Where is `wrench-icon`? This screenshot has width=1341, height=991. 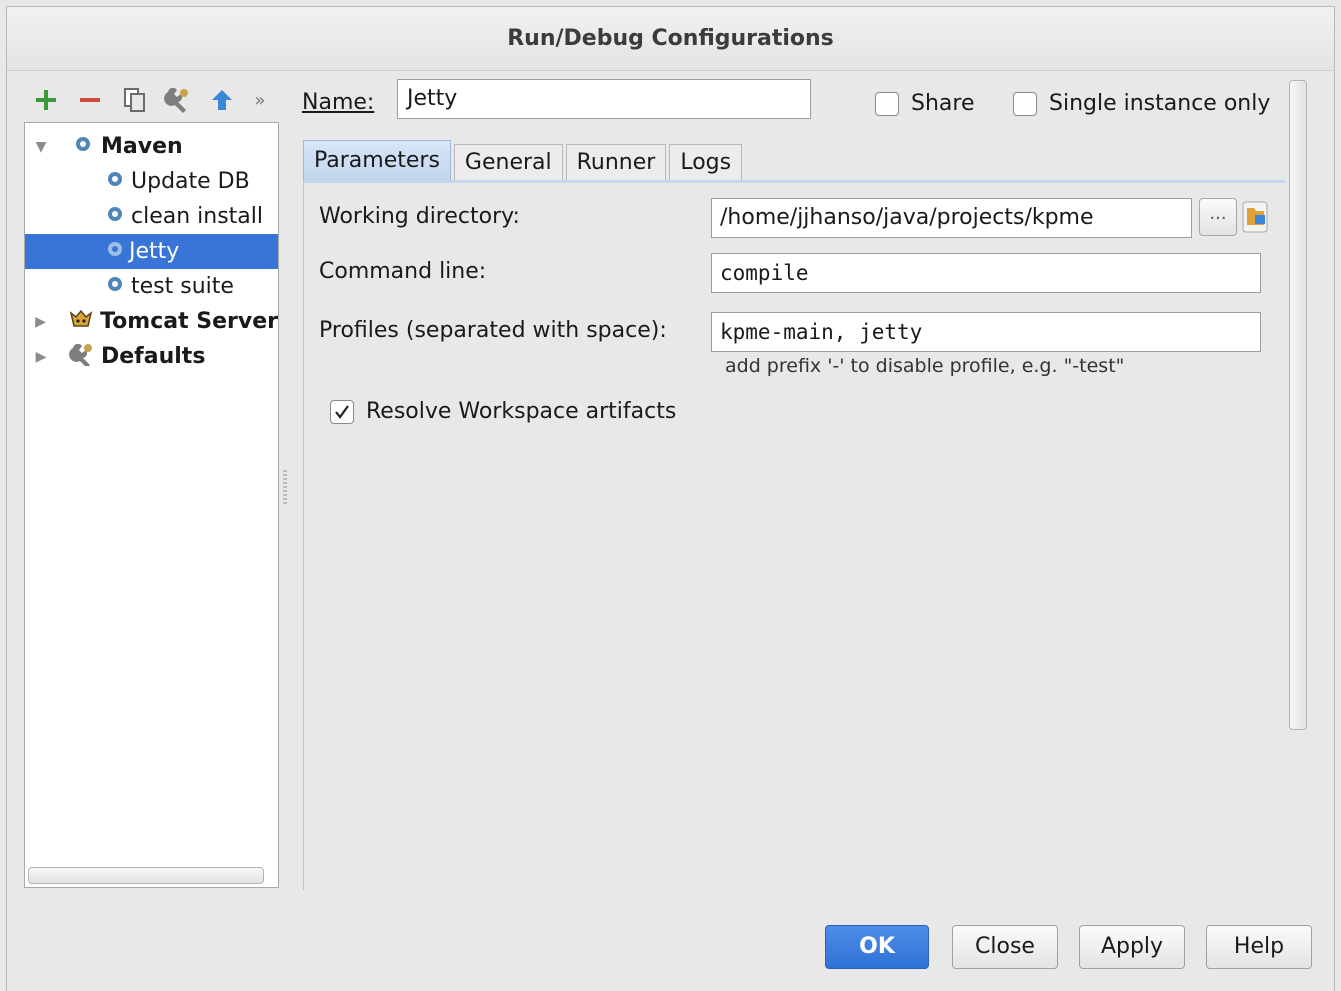
wrench-icon is located at coordinates (82, 357).